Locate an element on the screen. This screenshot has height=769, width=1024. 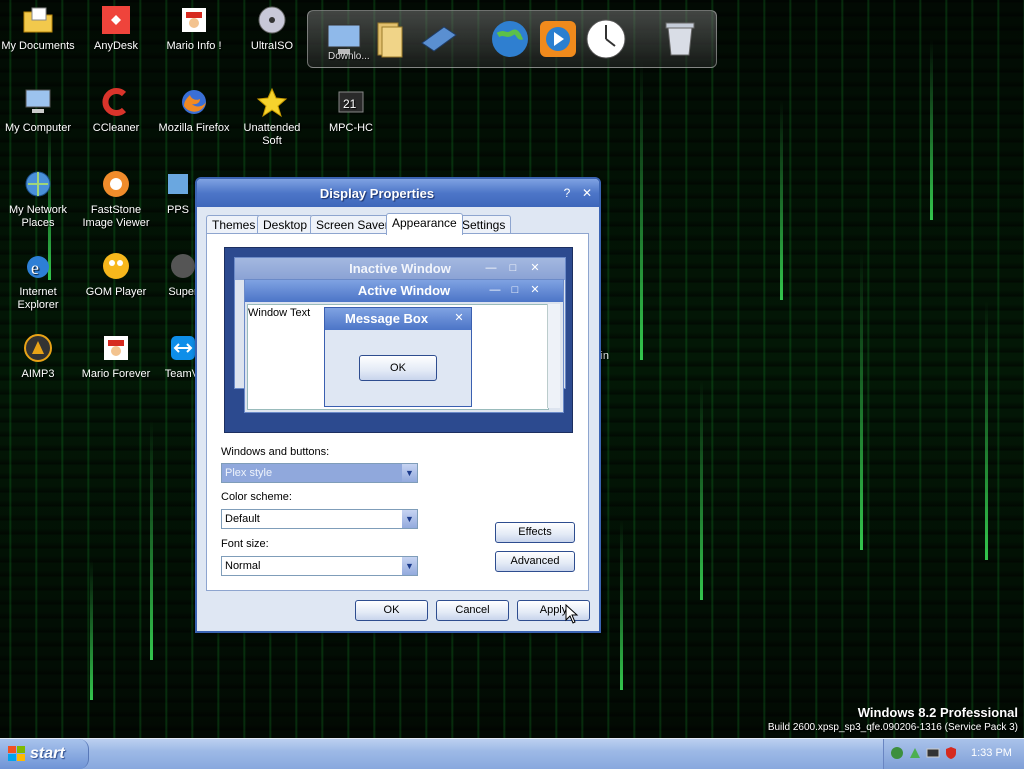
color-scheme-label: Color scheme: is located at coordinates (256, 497).